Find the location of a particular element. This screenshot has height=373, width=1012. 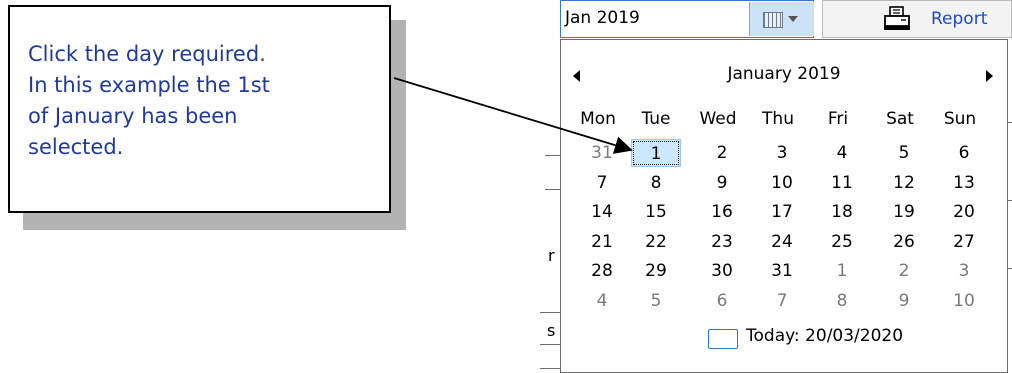

date-input-value: Jan 2019 is located at coordinates (602, 18).